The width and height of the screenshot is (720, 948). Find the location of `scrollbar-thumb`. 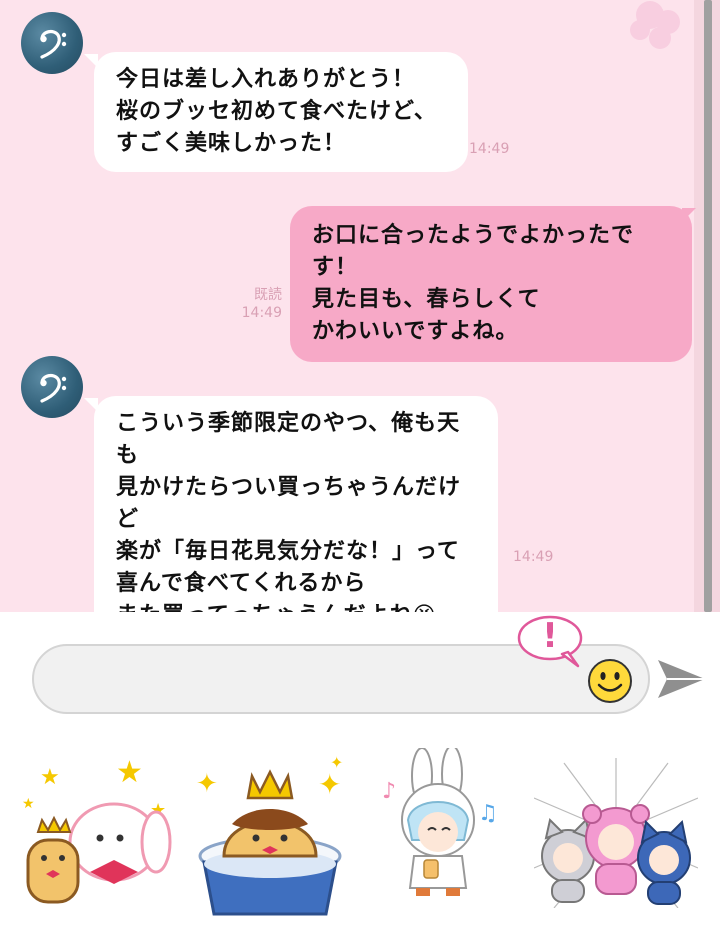

scrollbar-thumb is located at coordinates (708, 306).